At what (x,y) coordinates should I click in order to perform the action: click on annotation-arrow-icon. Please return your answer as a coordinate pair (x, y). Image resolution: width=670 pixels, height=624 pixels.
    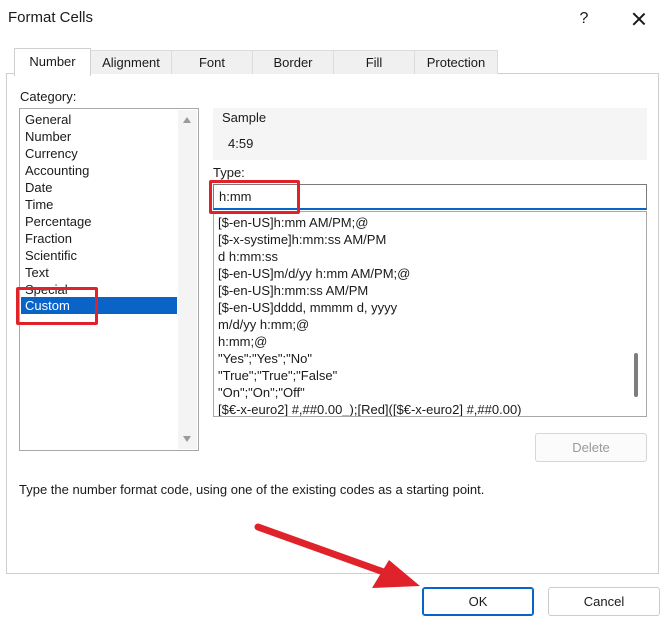
    Looking at the image, I should click on (337, 555).